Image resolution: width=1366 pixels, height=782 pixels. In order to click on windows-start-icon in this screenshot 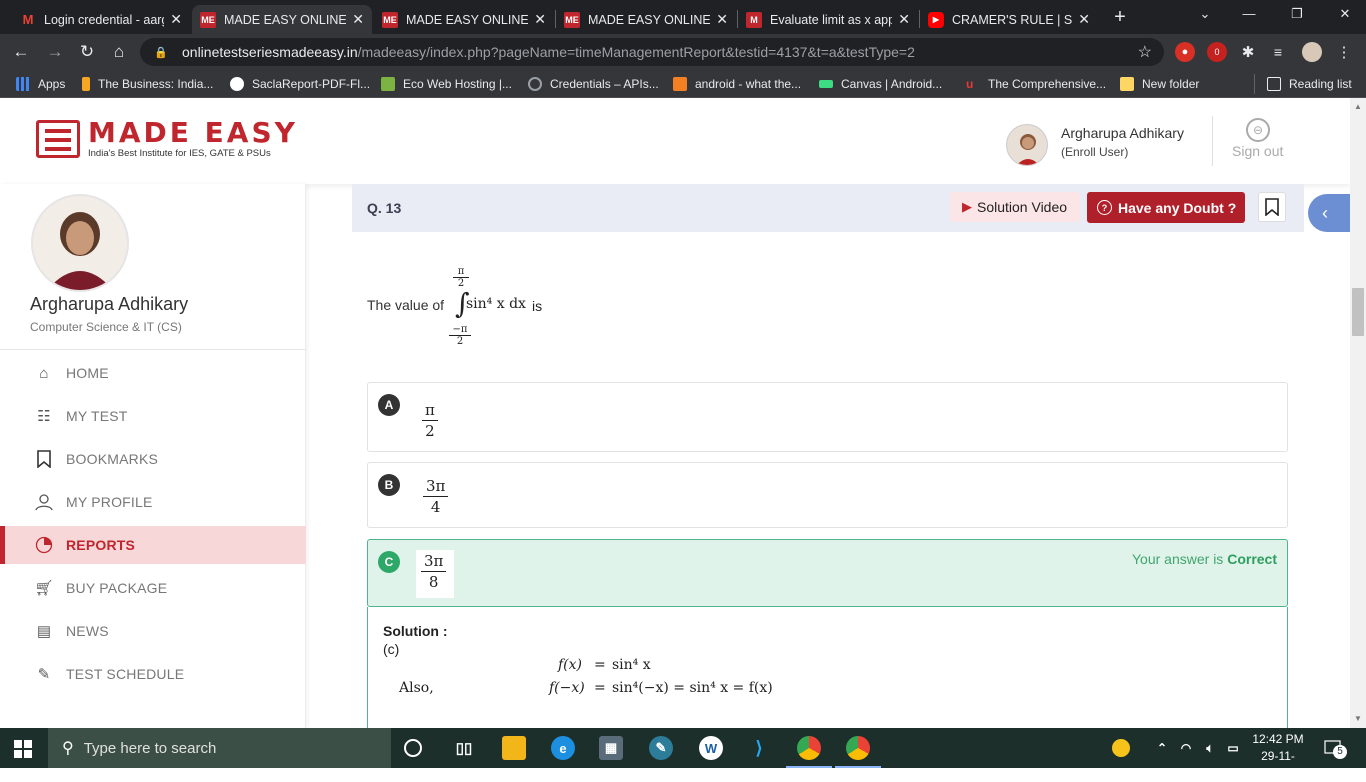, I will do `click(23, 749)`.